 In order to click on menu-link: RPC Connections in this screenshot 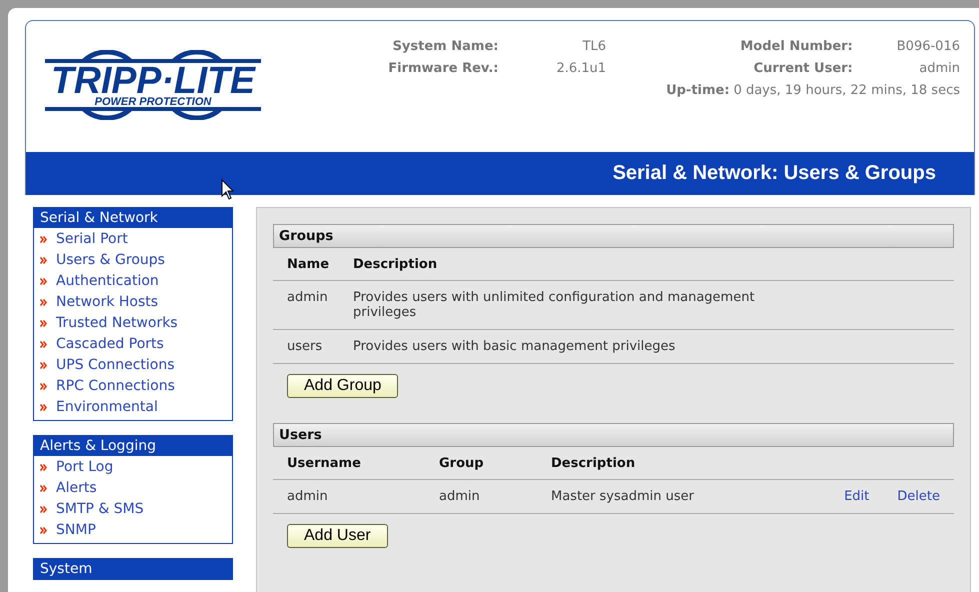, I will do `click(115, 386)`.